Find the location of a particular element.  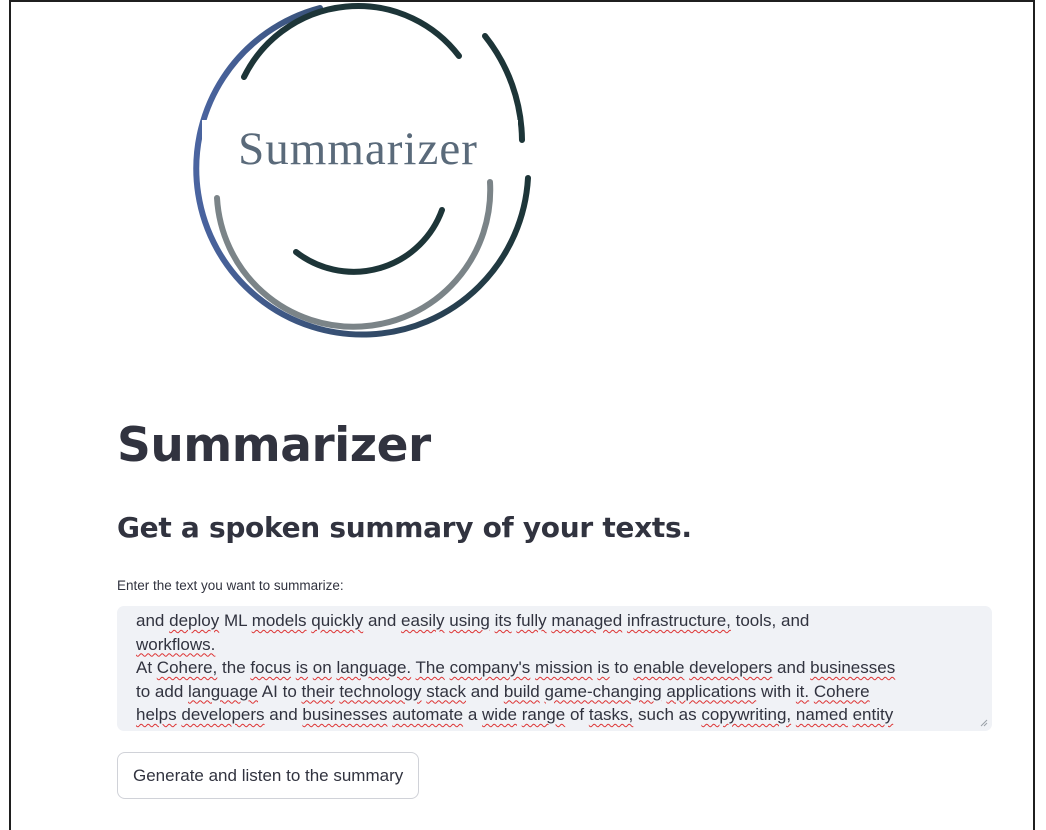

summarizer-logo: Summarizer is located at coordinates (360, 175).